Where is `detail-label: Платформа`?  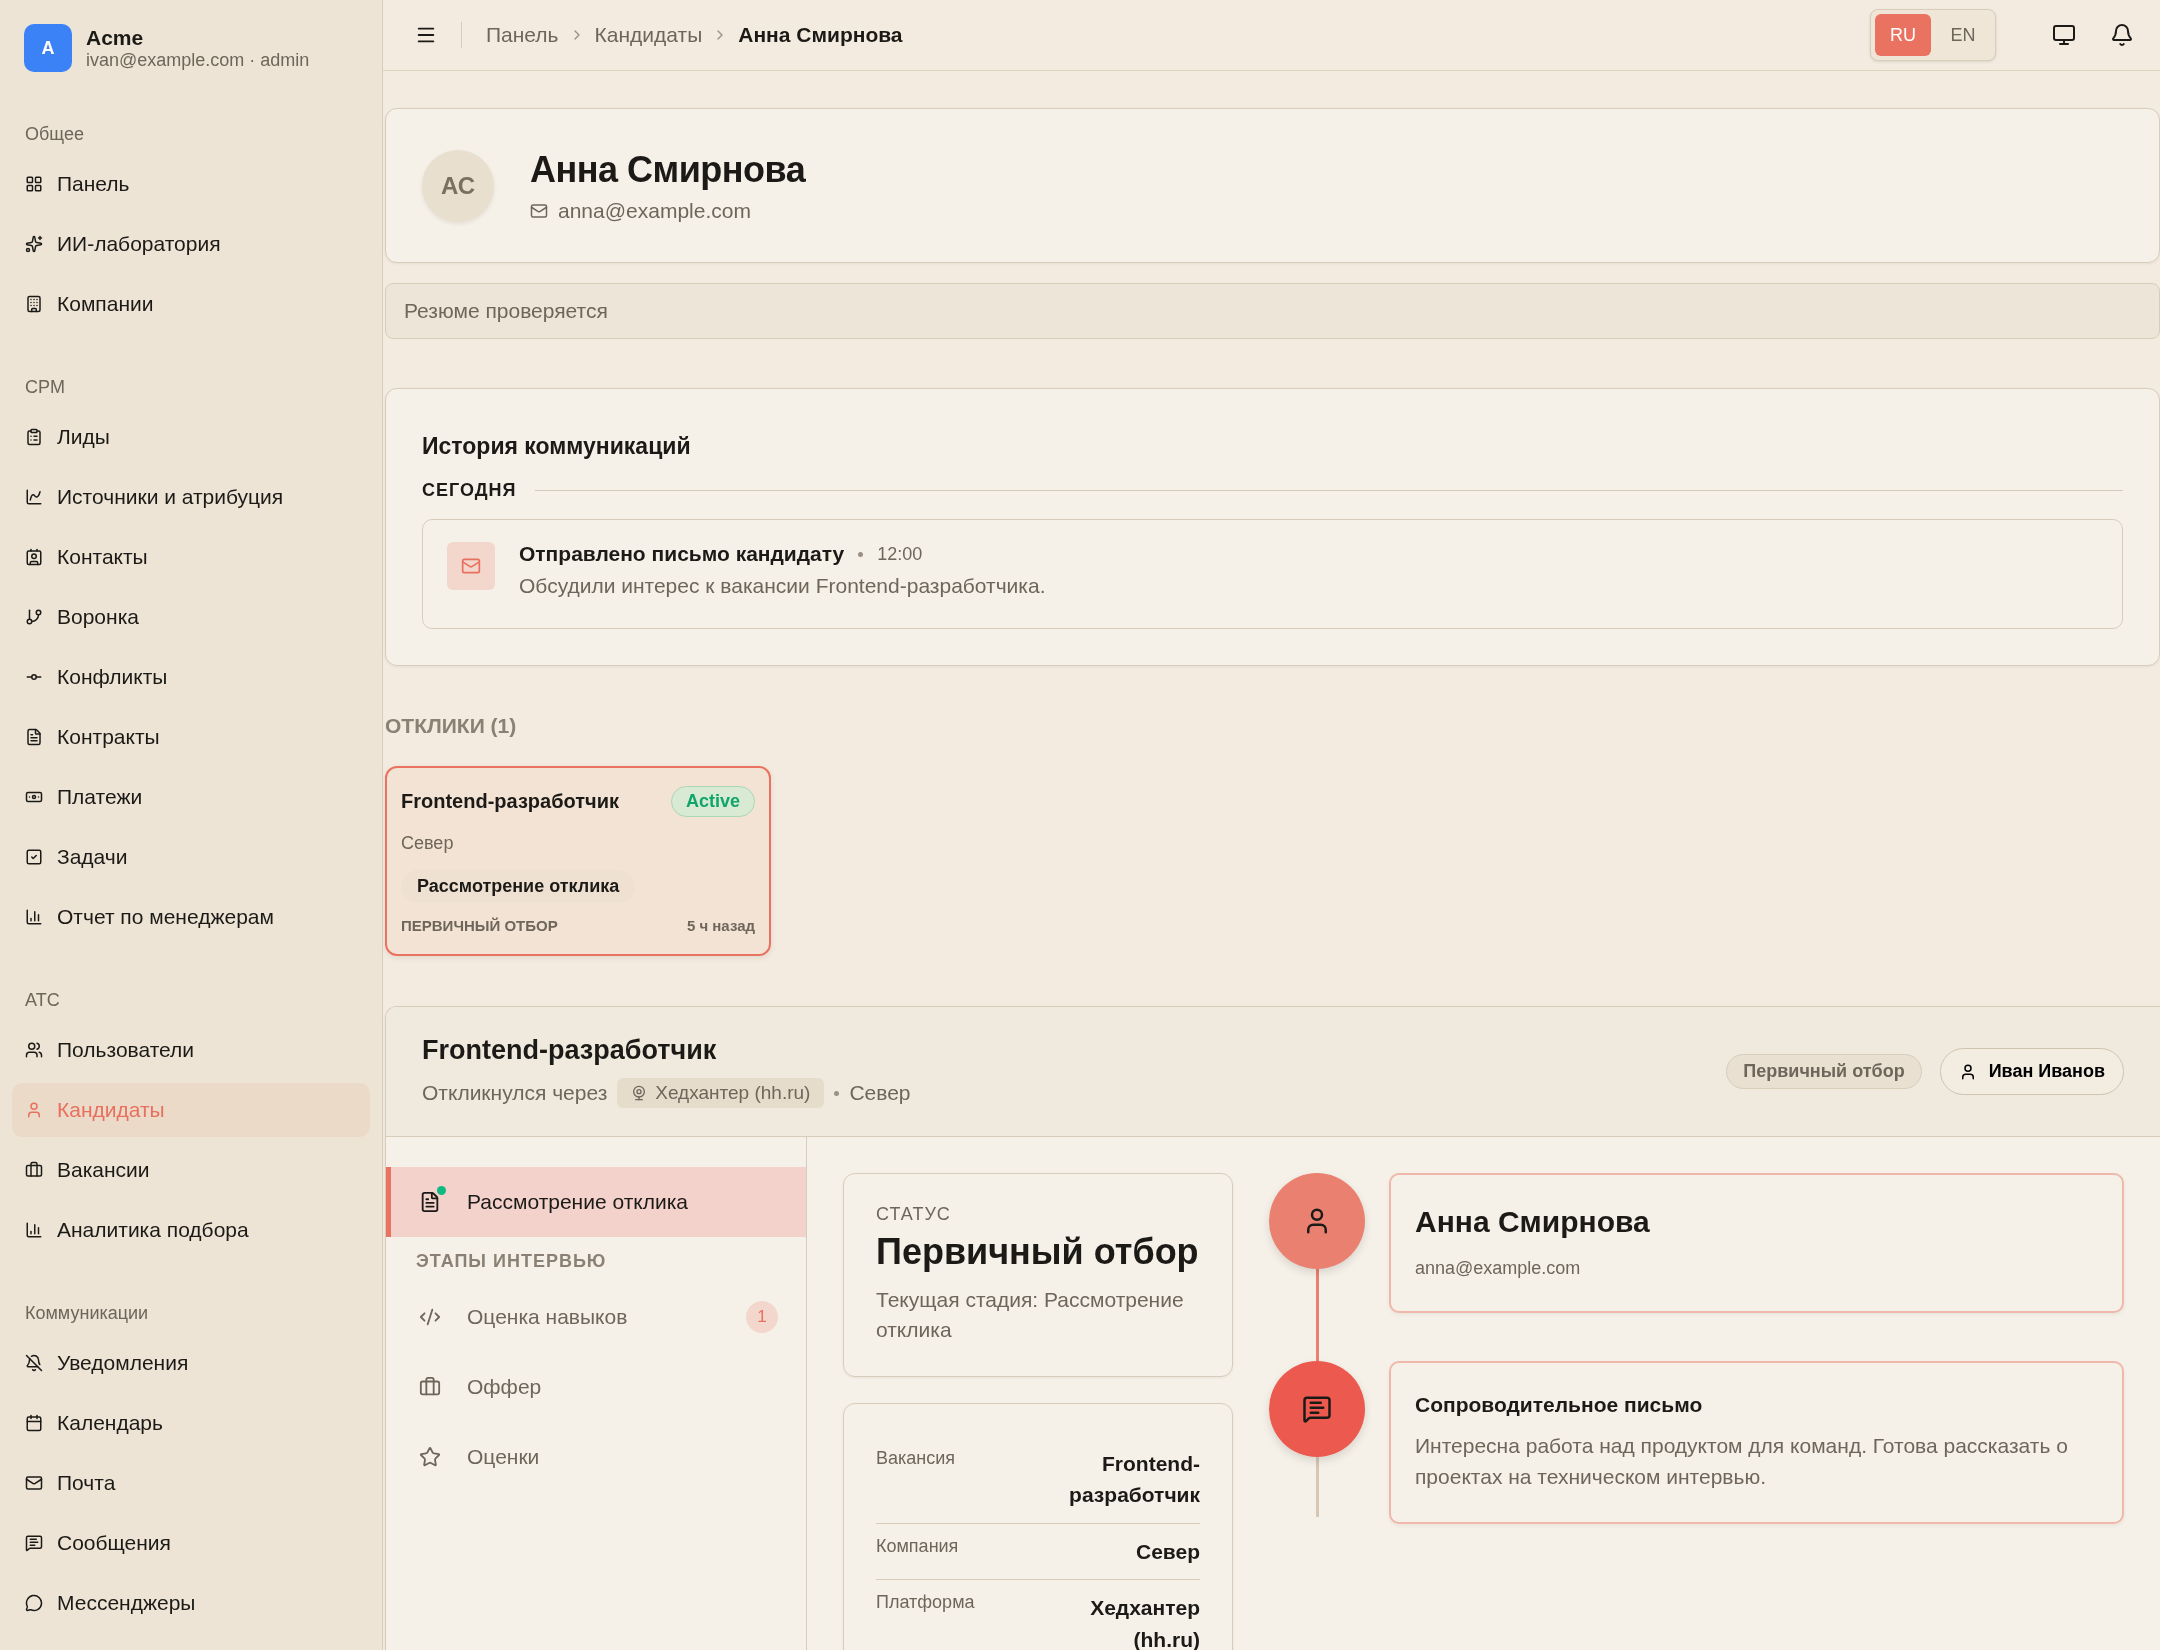
detail-label: Платформа is located at coordinates (925, 1603).